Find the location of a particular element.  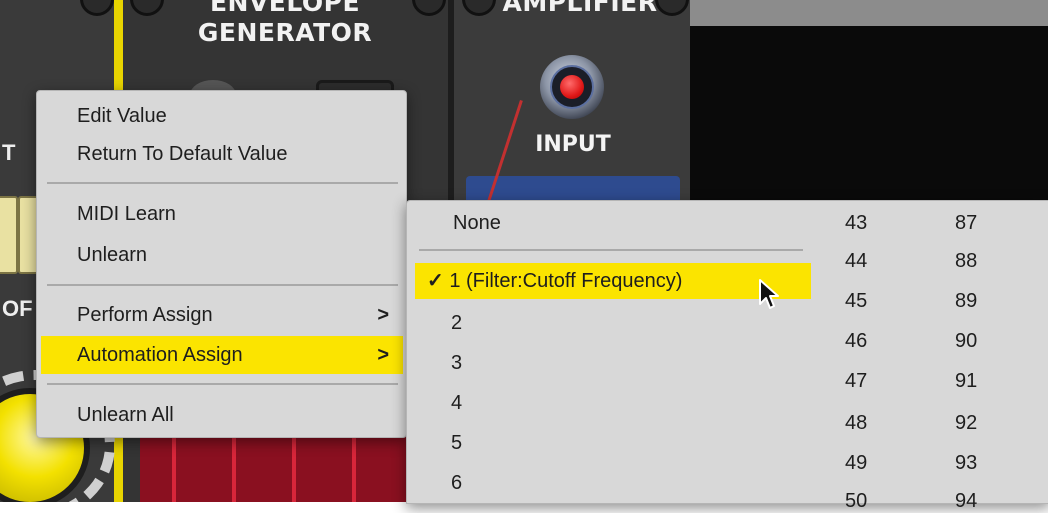

submenu-item-50: 50 is located at coordinates (856, 501).